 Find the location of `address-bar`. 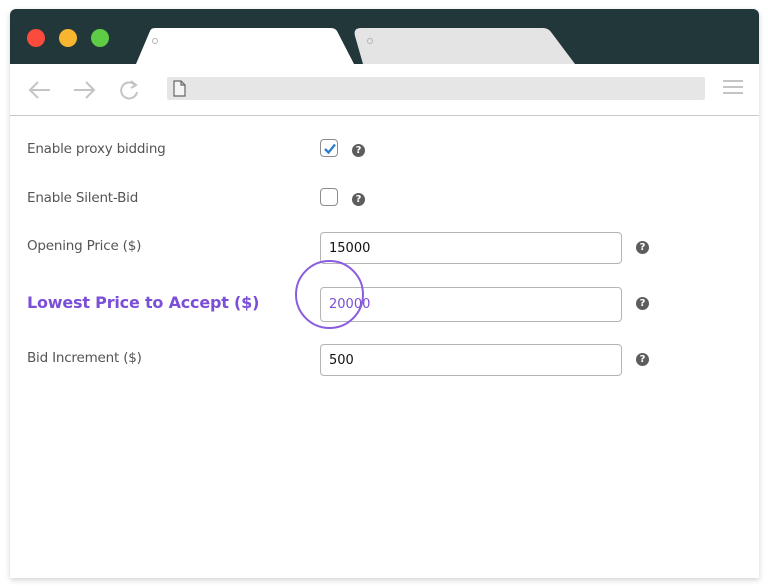

address-bar is located at coordinates (436, 88).